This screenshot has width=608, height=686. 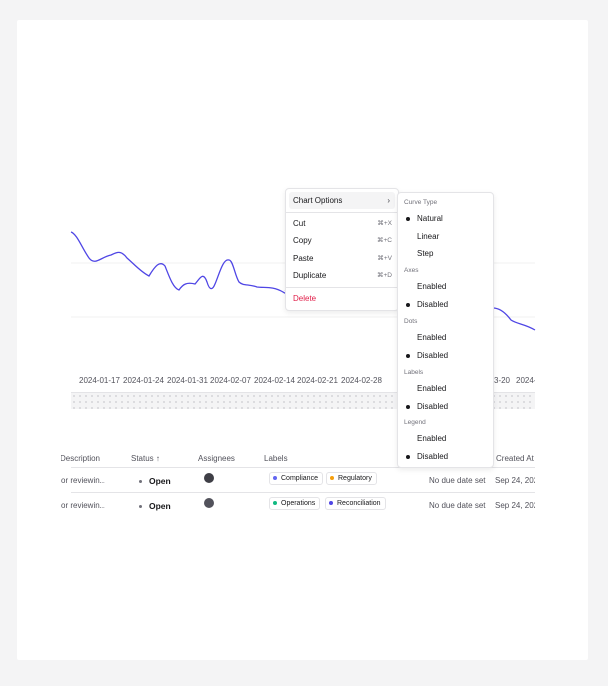 I want to click on option-legend-enabled: Enabled, so click(x=445, y=438).